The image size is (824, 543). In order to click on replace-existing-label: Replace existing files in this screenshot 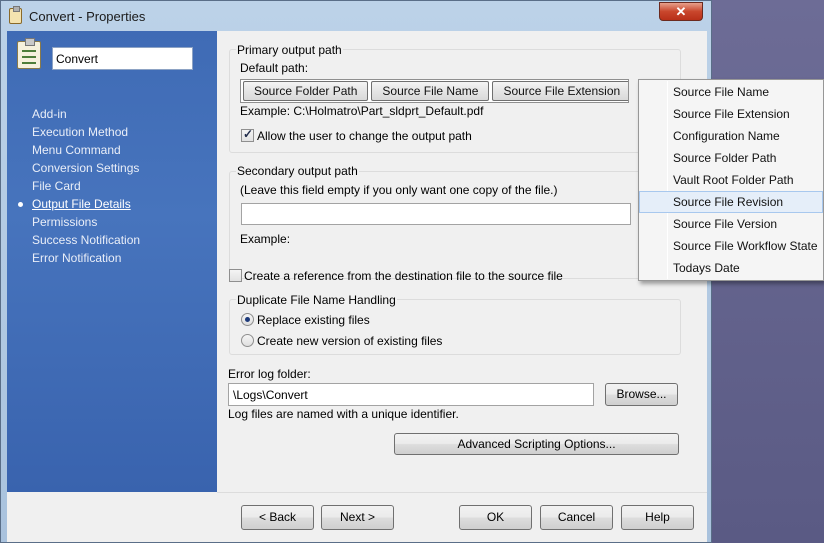, I will do `click(313, 320)`.